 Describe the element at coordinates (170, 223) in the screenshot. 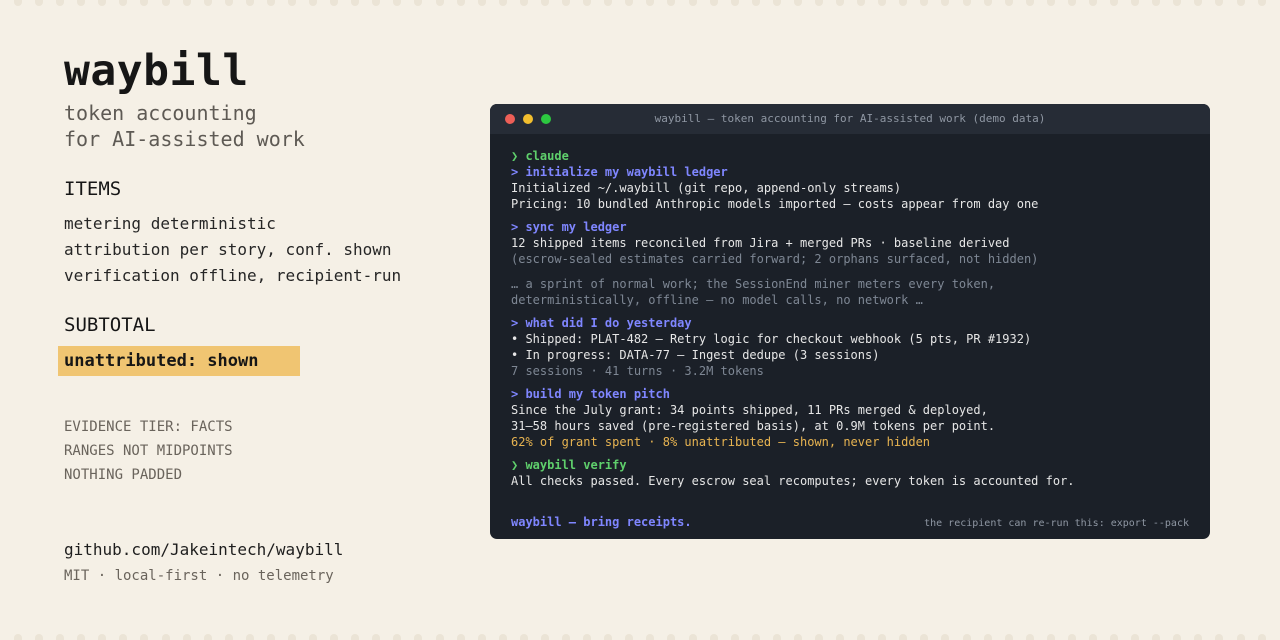

I see `list-item: metering deterministic` at that location.